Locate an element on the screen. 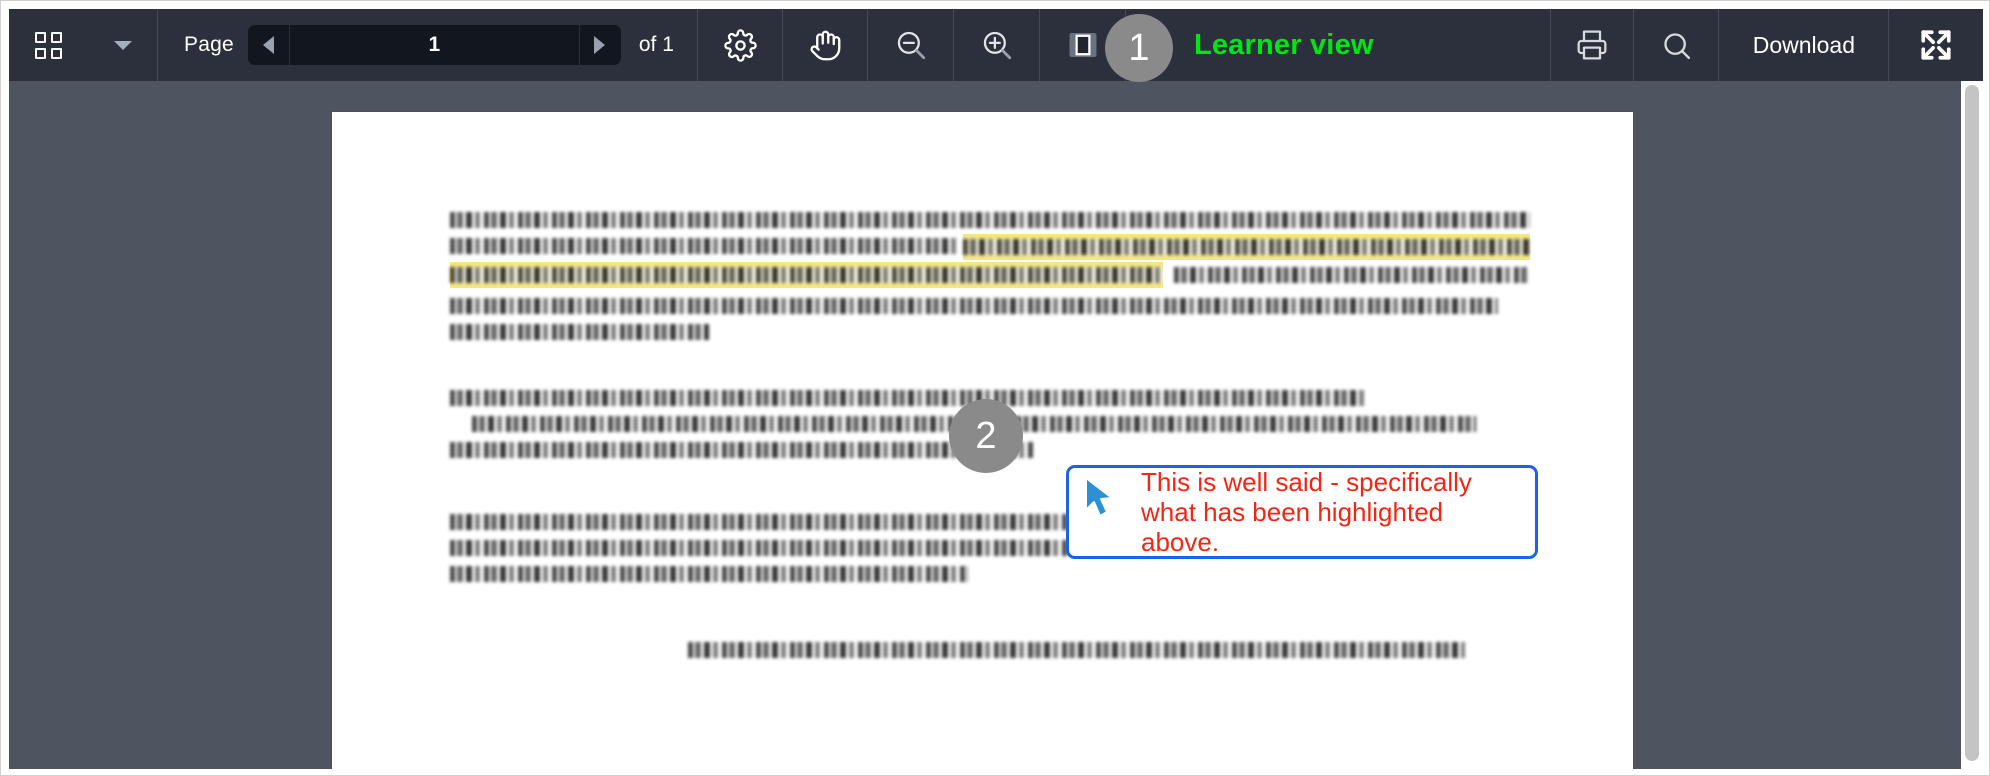 The height and width of the screenshot is (776, 1990). page-navigation-group is located at coordinates (434, 45).